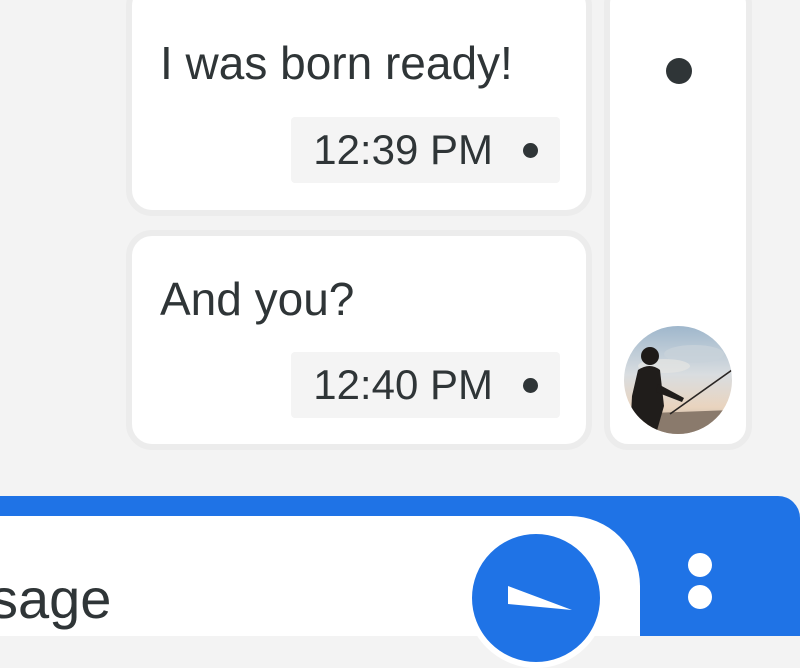 The image size is (800, 668). Describe the element at coordinates (257, 299) in the screenshot. I see `message-text: And you?` at that location.